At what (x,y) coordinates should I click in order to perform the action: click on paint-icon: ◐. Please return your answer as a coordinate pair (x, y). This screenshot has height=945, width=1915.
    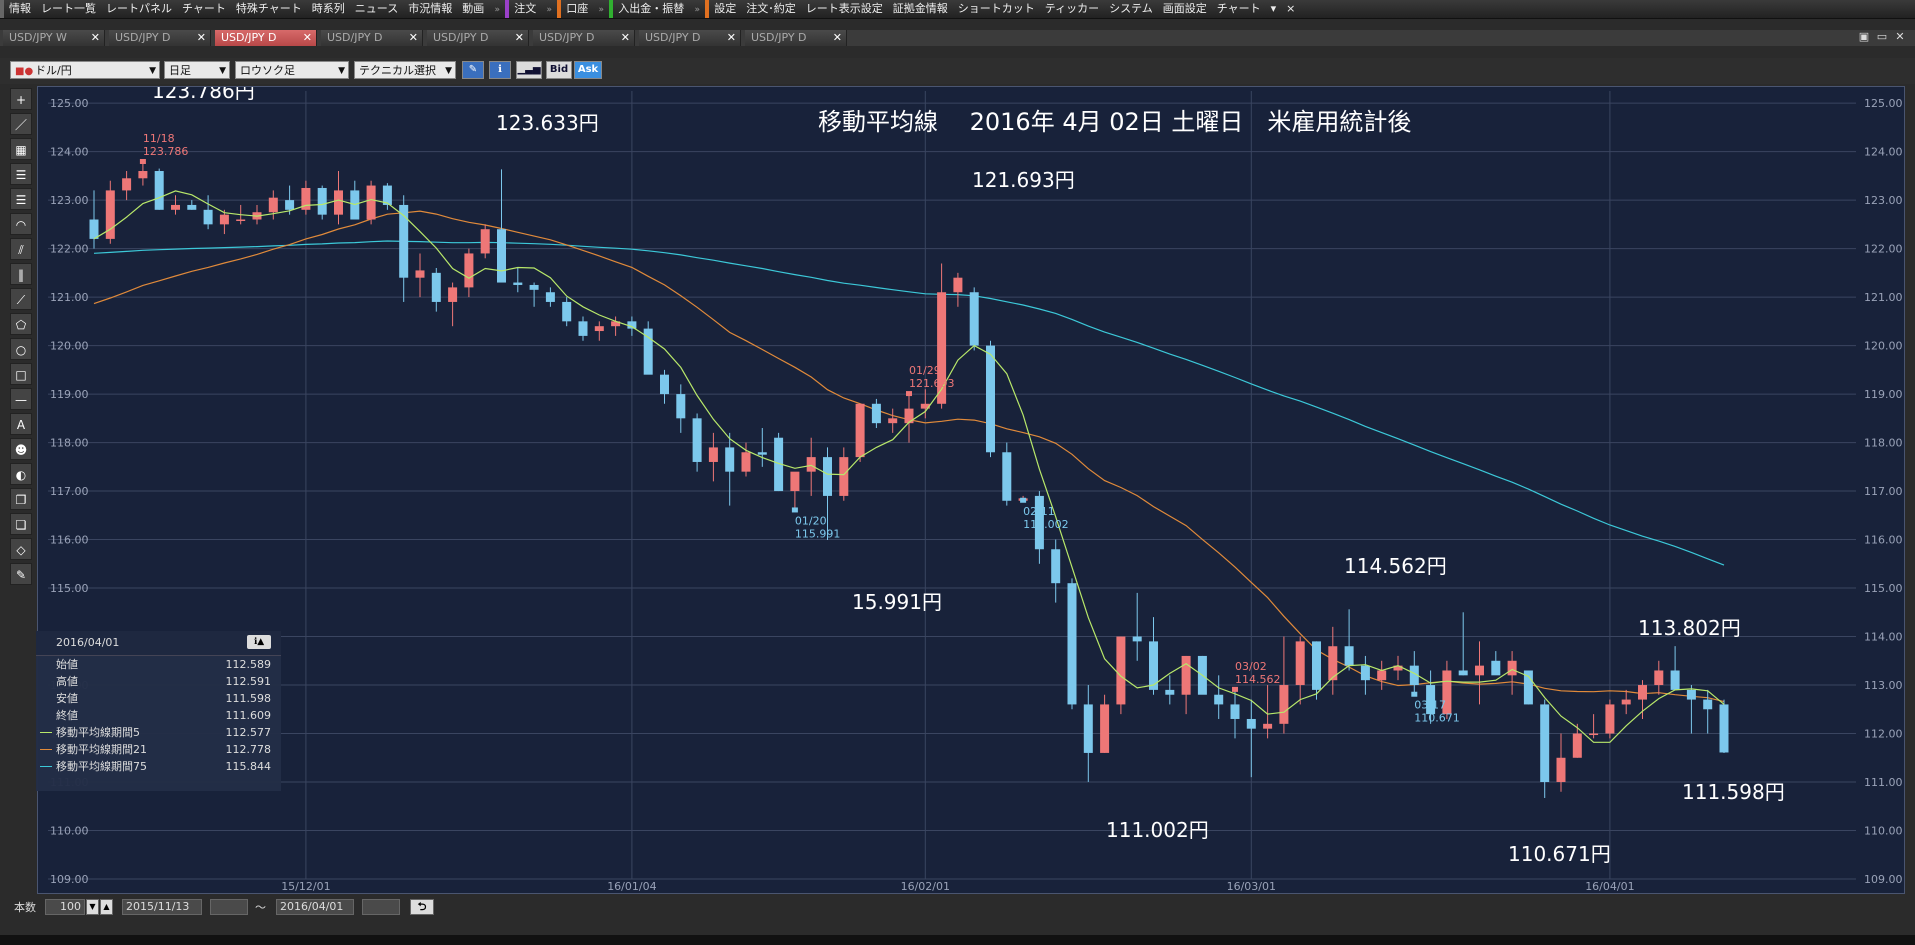
    Looking at the image, I should click on (21, 474).